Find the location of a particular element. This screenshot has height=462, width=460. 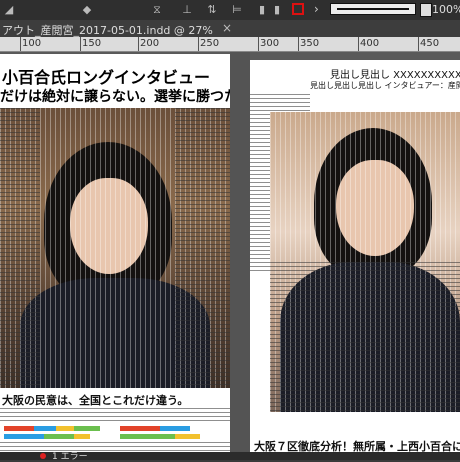

left-bottom-headline: 大阪の民意は、全国とこれだけ違う。 is located at coordinates (95, 400).